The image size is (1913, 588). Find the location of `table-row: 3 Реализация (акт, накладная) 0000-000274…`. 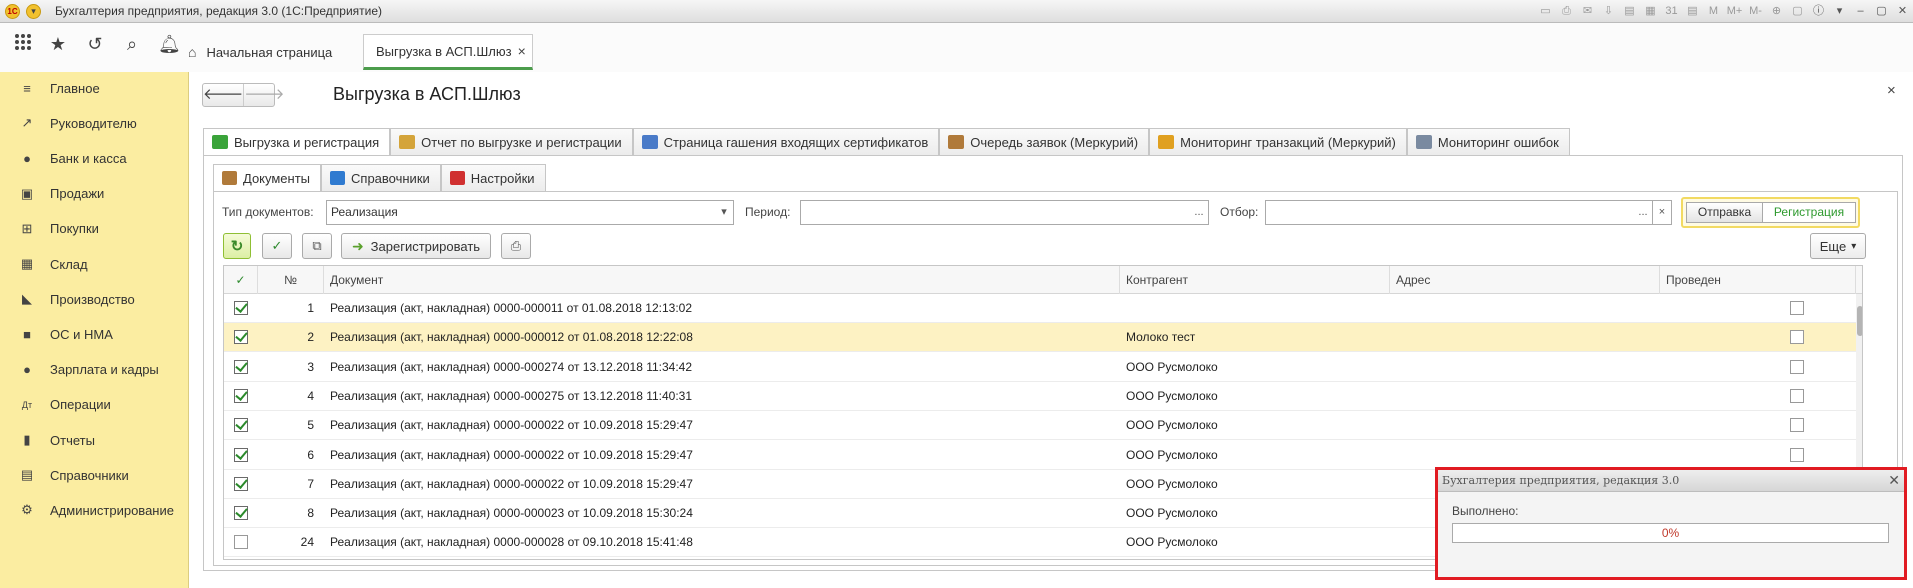

table-row: 3 Реализация (акт, накладная) 0000-000274… is located at coordinates (1040, 367).